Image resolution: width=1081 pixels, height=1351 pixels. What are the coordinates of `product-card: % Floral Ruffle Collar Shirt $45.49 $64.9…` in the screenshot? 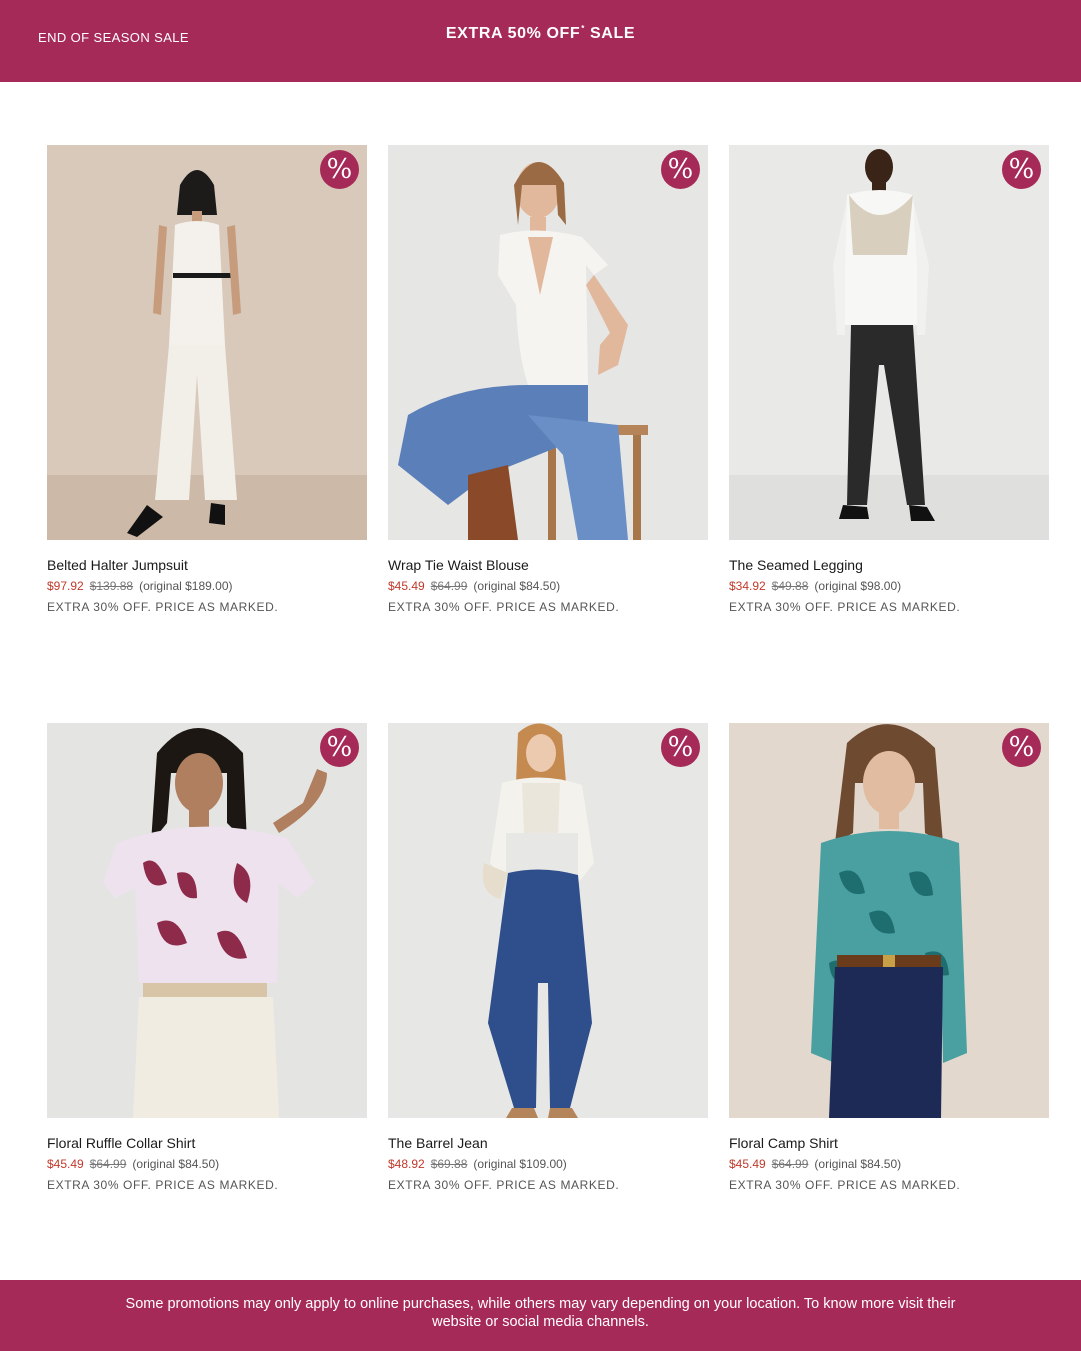 It's located at (207, 957).